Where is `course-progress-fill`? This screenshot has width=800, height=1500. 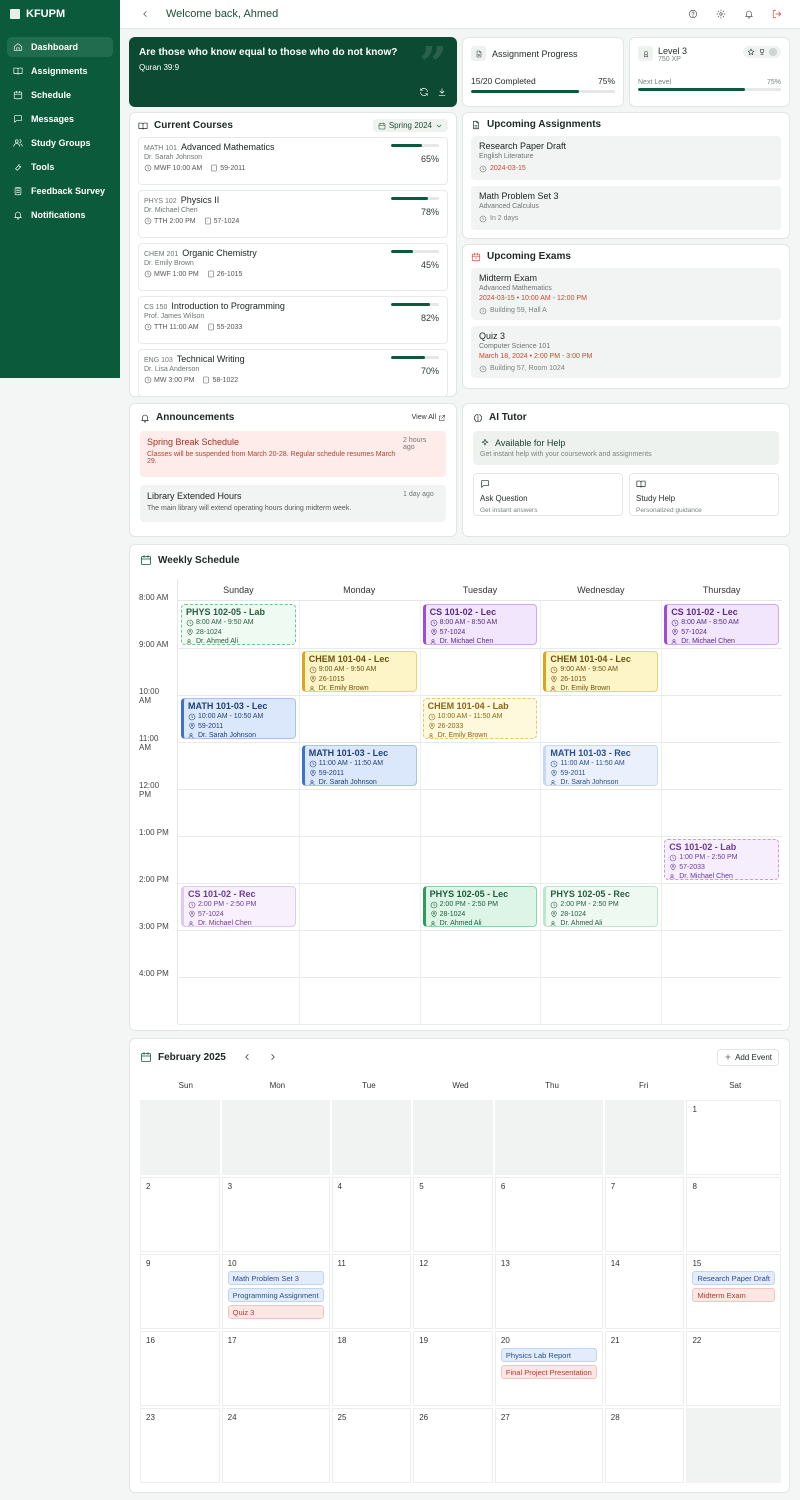
course-progress-fill is located at coordinates (402, 251).